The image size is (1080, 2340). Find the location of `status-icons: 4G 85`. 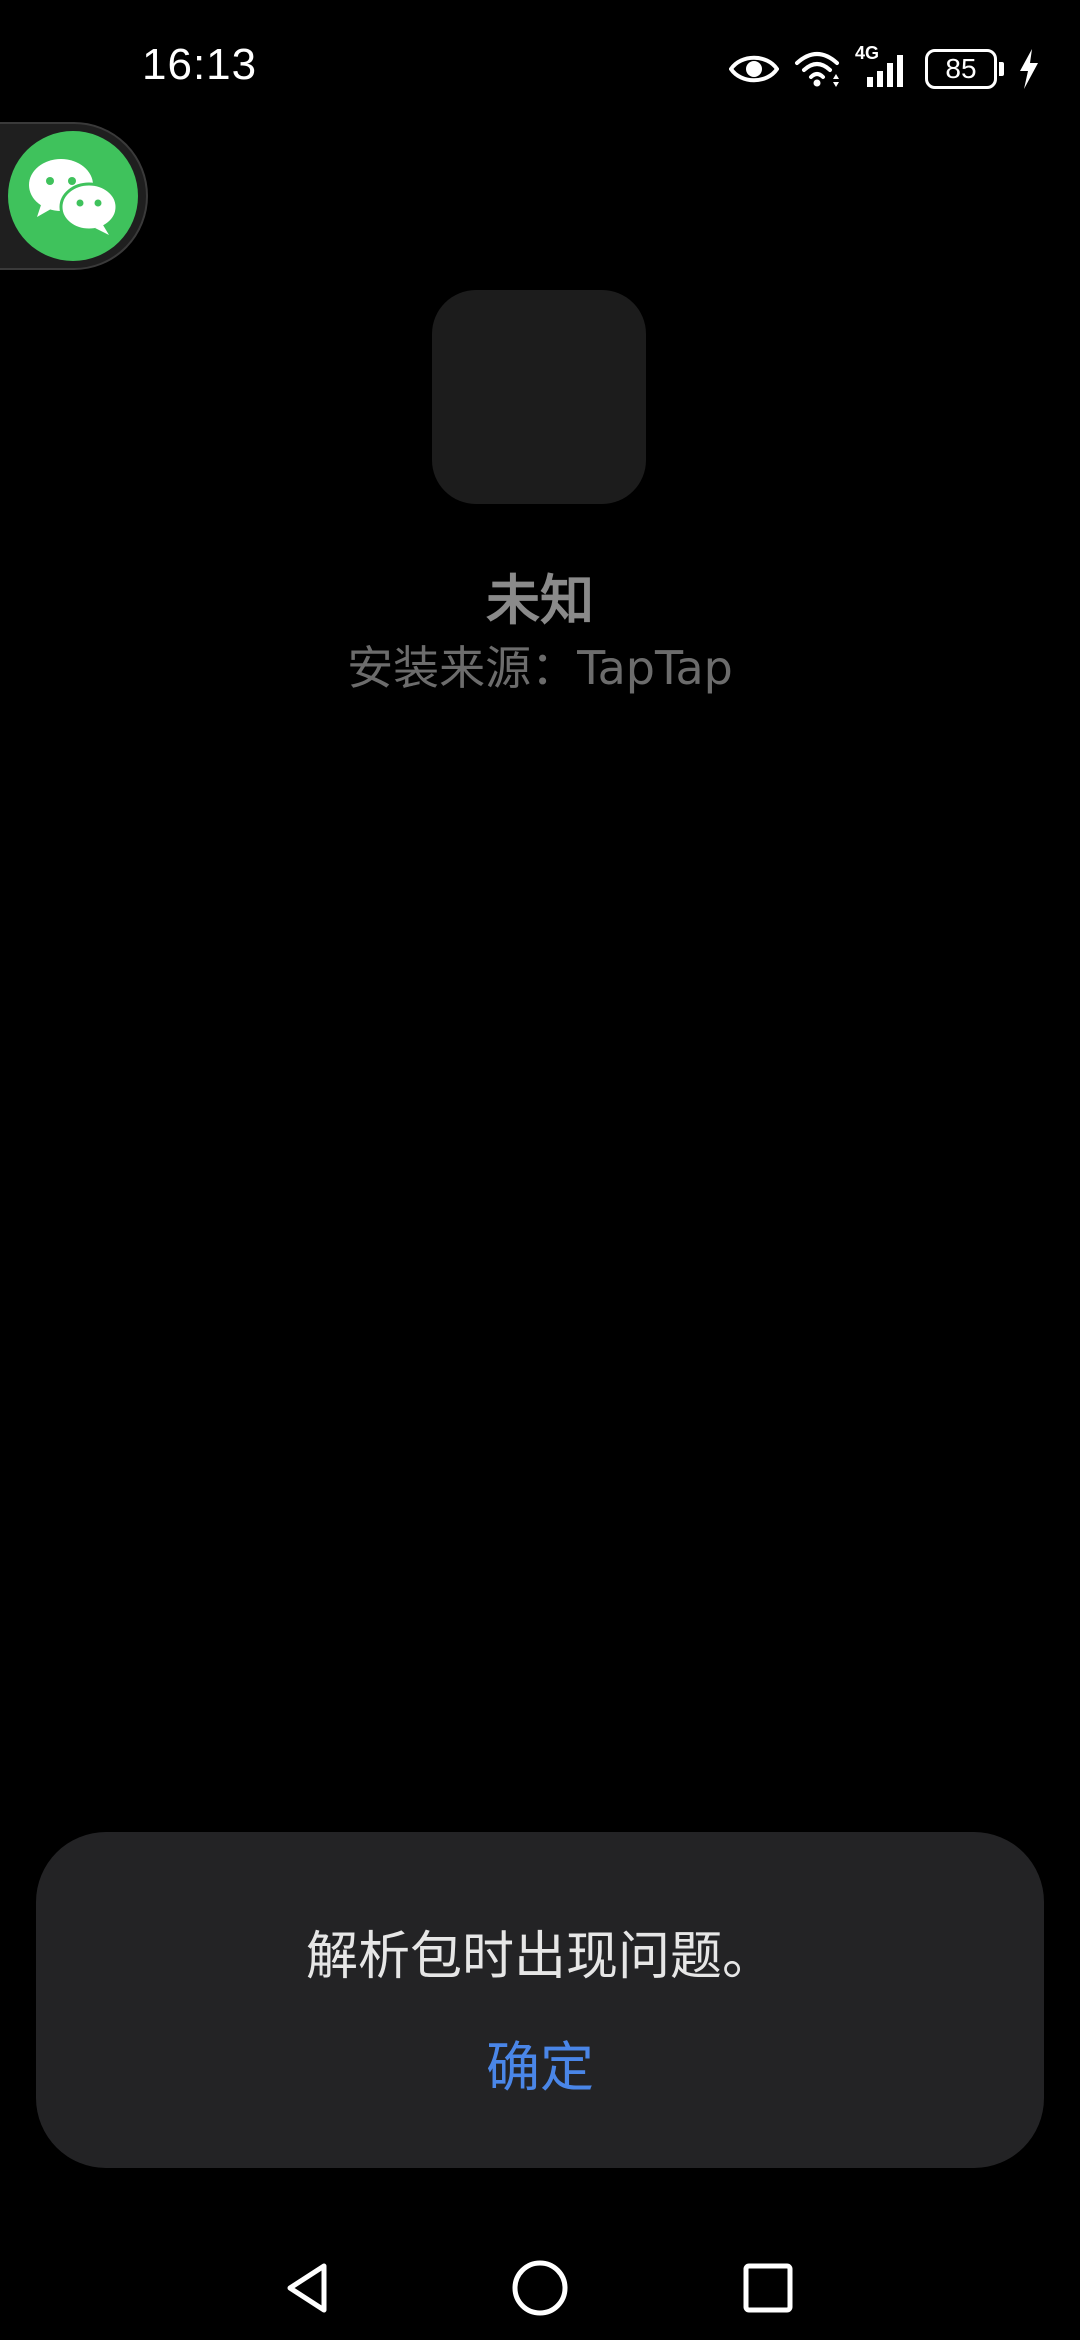

status-icons: 4G 85 is located at coordinates (884, 68).